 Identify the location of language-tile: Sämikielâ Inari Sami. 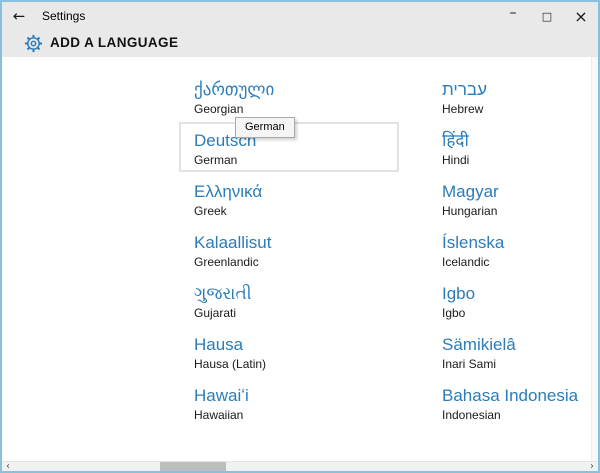
(512, 351).